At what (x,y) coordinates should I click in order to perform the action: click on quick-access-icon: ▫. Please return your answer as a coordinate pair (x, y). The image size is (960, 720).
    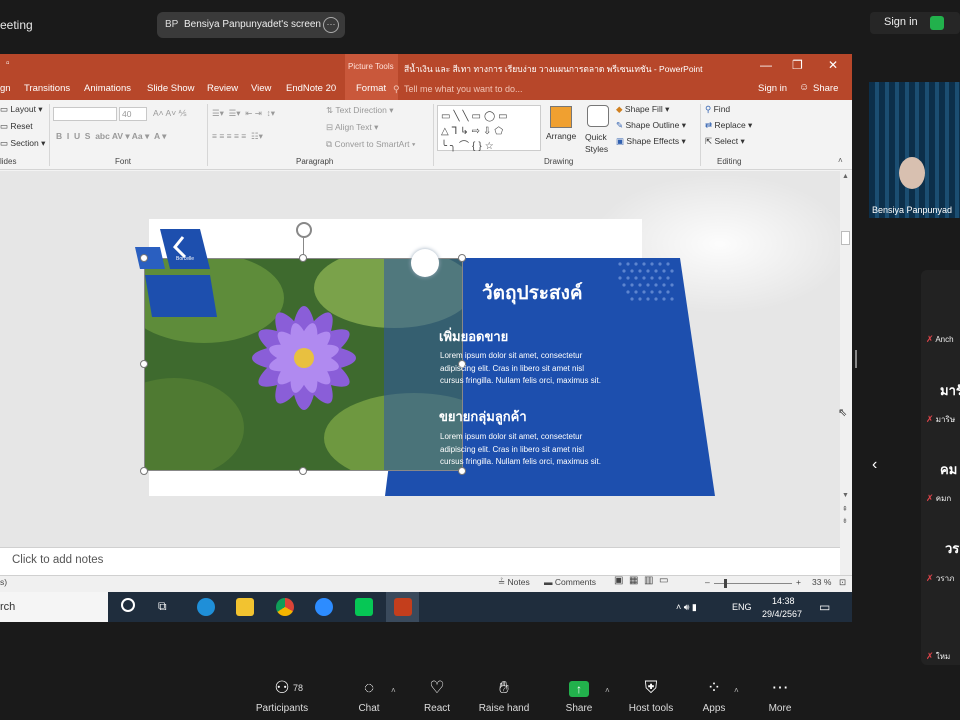
    Looking at the image, I should click on (8, 63).